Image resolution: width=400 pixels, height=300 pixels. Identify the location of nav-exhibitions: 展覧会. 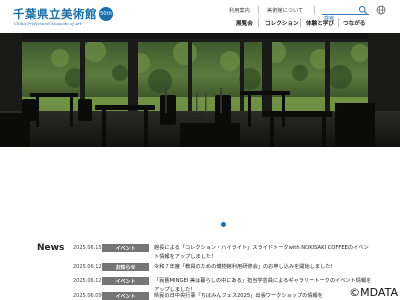
(244, 23).